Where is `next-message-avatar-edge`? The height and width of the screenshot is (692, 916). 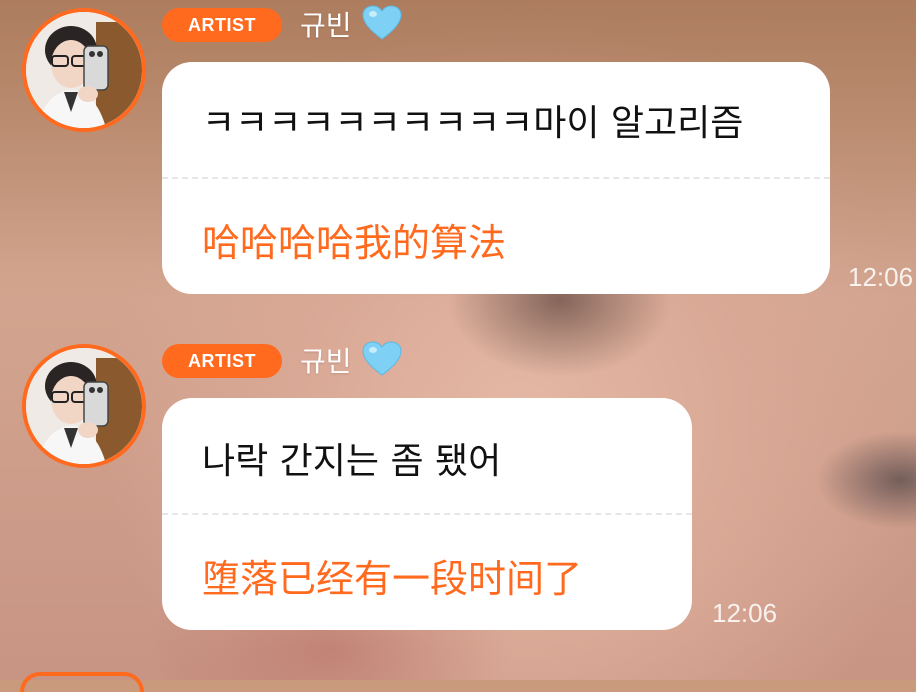 next-message-avatar-edge is located at coordinates (82, 682).